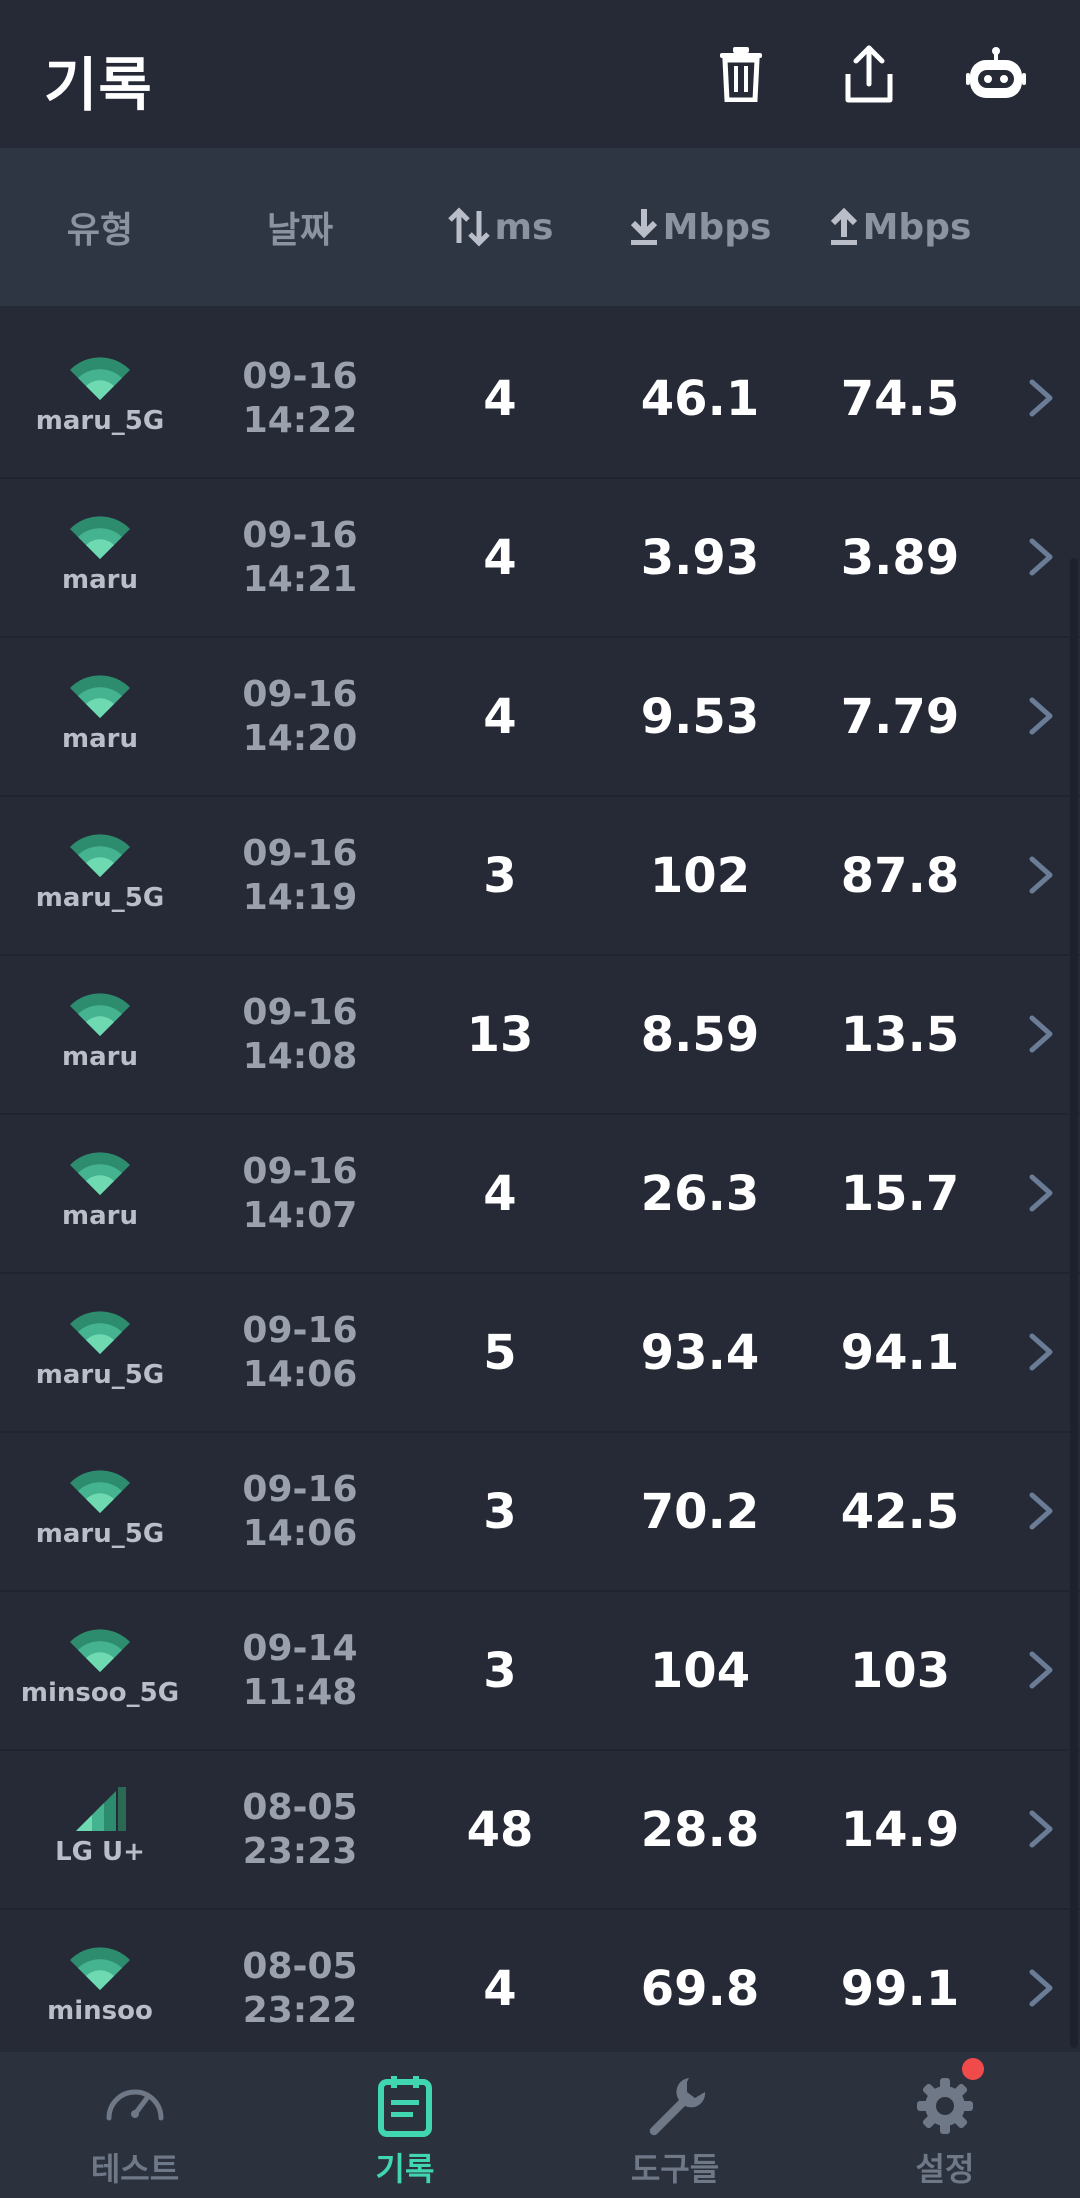  Describe the element at coordinates (300, 1352) in the screenshot. I see `record-date: 09-16 14:06` at that location.